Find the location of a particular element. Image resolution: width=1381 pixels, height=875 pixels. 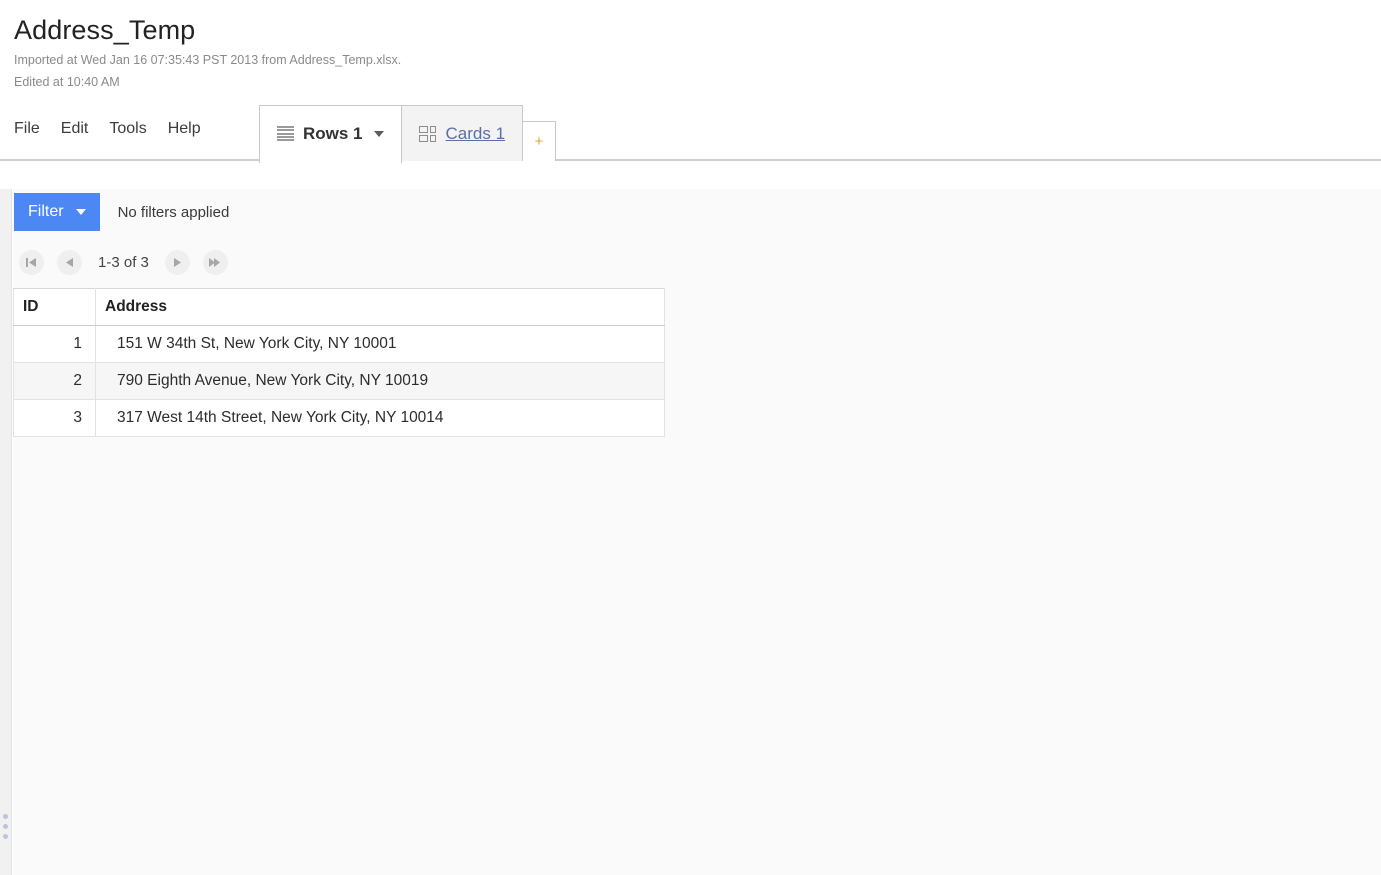

skip-to-last-icon is located at coordinates (215, 262).